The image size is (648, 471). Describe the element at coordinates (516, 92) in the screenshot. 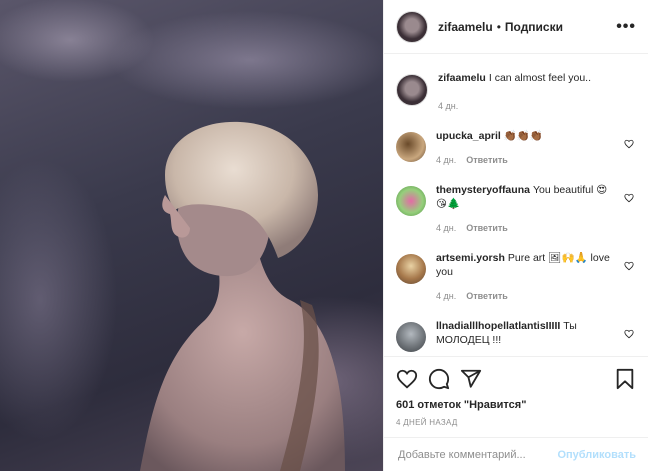

I see `caption: zifaamelu I can almost feel you.. 4 дн.` at that location.